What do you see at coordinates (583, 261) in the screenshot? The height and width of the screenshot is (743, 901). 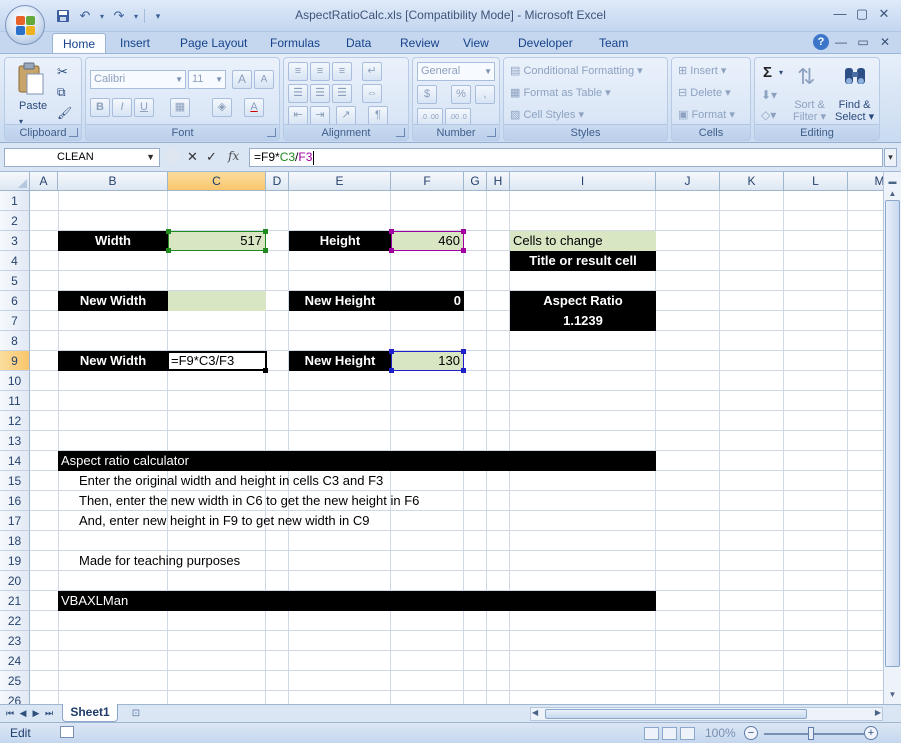 I see `cell-i4: Title or result cell` at bounding box center [583, 261].